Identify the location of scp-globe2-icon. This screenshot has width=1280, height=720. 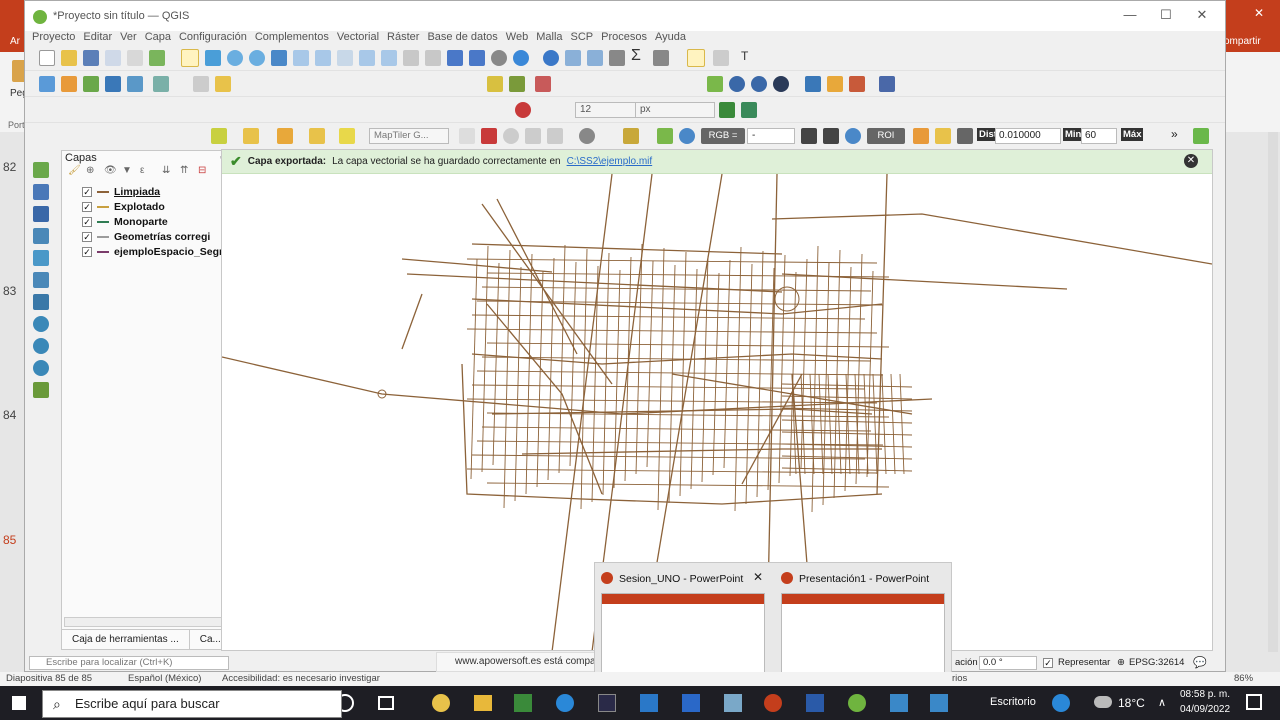
(759, 84).